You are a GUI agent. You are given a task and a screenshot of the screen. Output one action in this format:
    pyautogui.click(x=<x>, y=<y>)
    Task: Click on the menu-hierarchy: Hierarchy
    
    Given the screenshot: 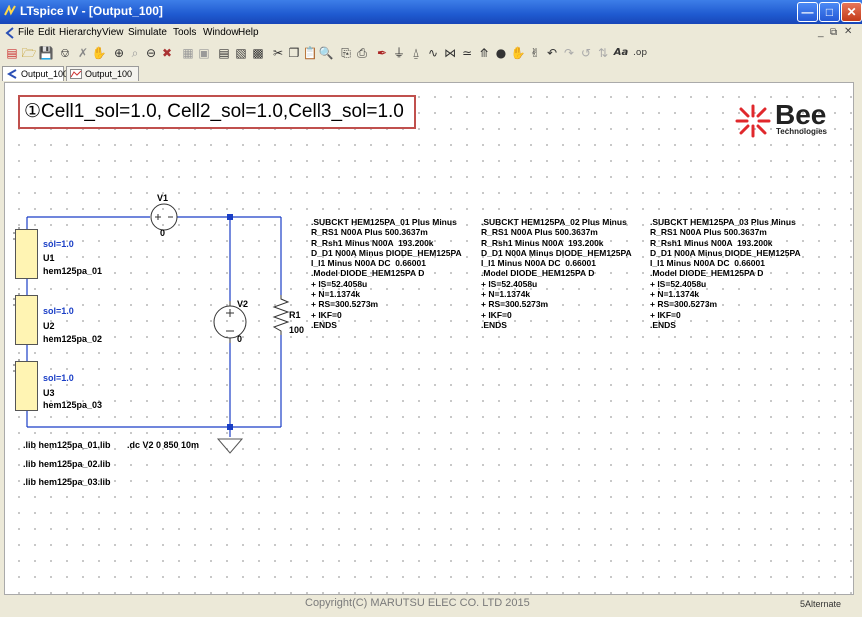 What is the action you would take?
    pyautogui.click(x=80, y=32)
    